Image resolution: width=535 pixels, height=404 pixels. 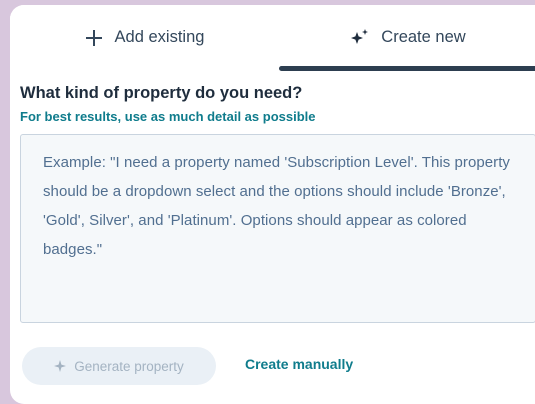 I want to click on tab-add-existing-label: Add existing, so click(x=159, y=37).